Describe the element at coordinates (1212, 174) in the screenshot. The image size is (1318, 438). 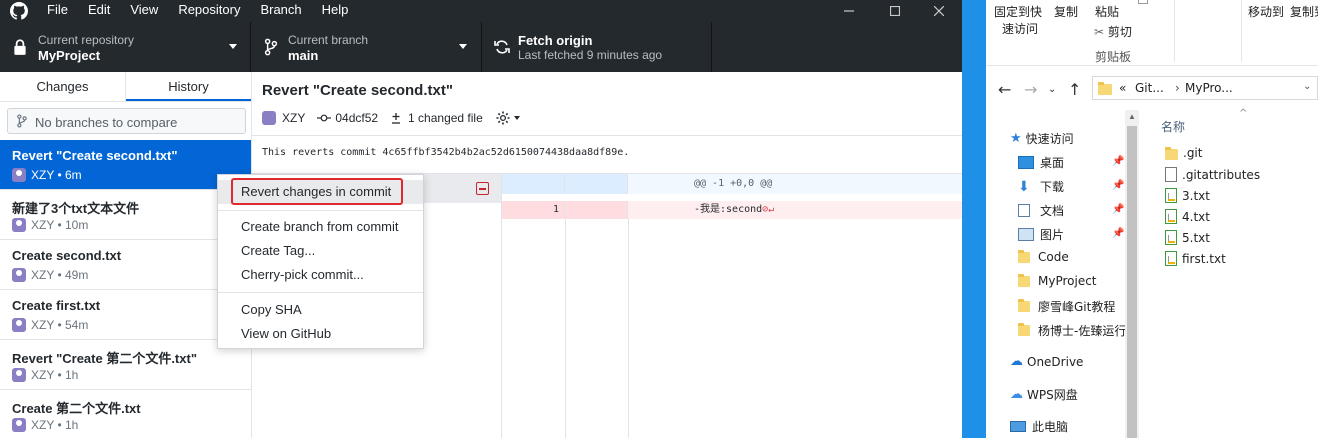
I see `file-item: .gitattributes` at that location.